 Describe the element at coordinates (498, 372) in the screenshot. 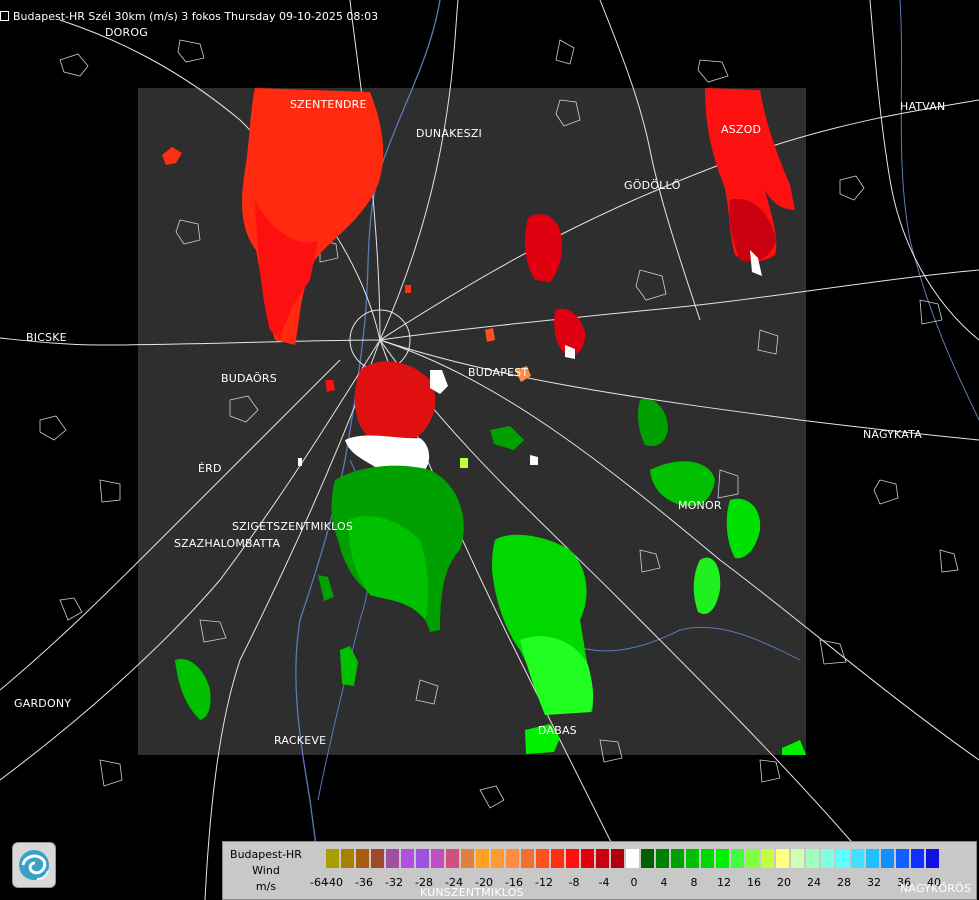

I see `place-label-budapest: BUDAPEST` at that location.